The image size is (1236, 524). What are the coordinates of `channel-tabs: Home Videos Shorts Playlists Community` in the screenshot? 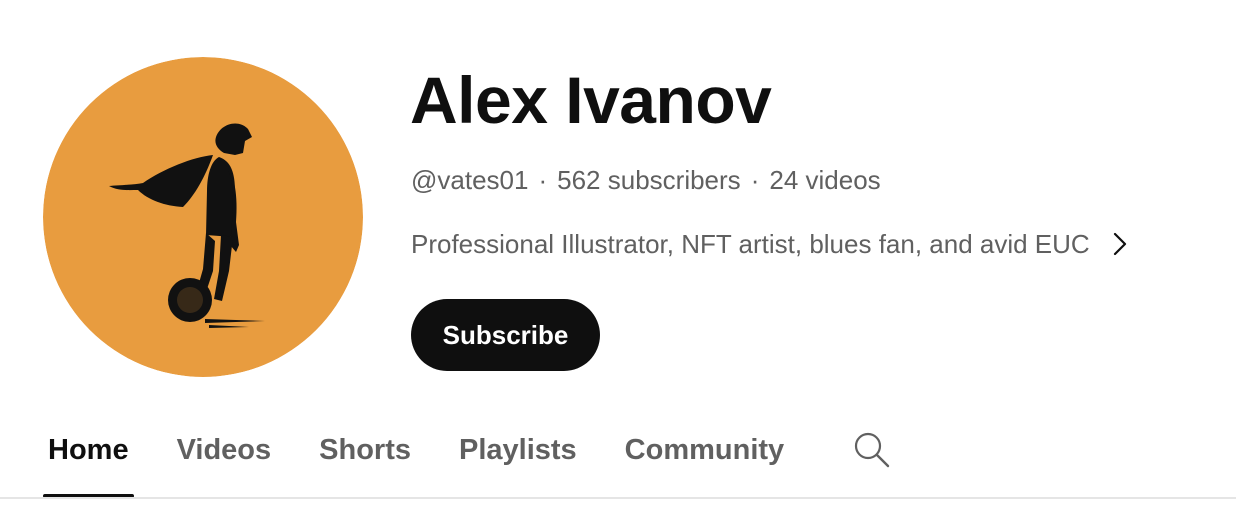 It's located at (467, 459).